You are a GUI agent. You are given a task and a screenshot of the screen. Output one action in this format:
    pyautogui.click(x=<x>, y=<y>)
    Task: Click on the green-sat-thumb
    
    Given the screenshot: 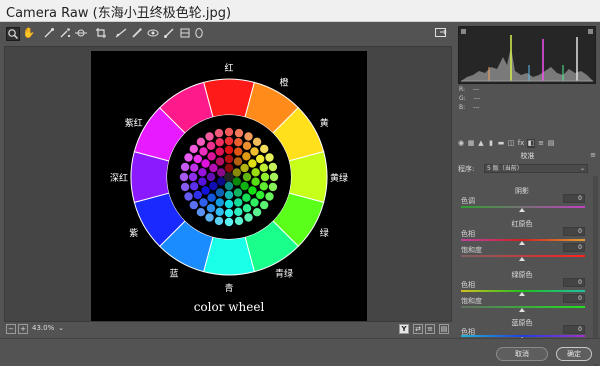 What is the action you would take?
    pyautogui.click(x=522, y=310)
    